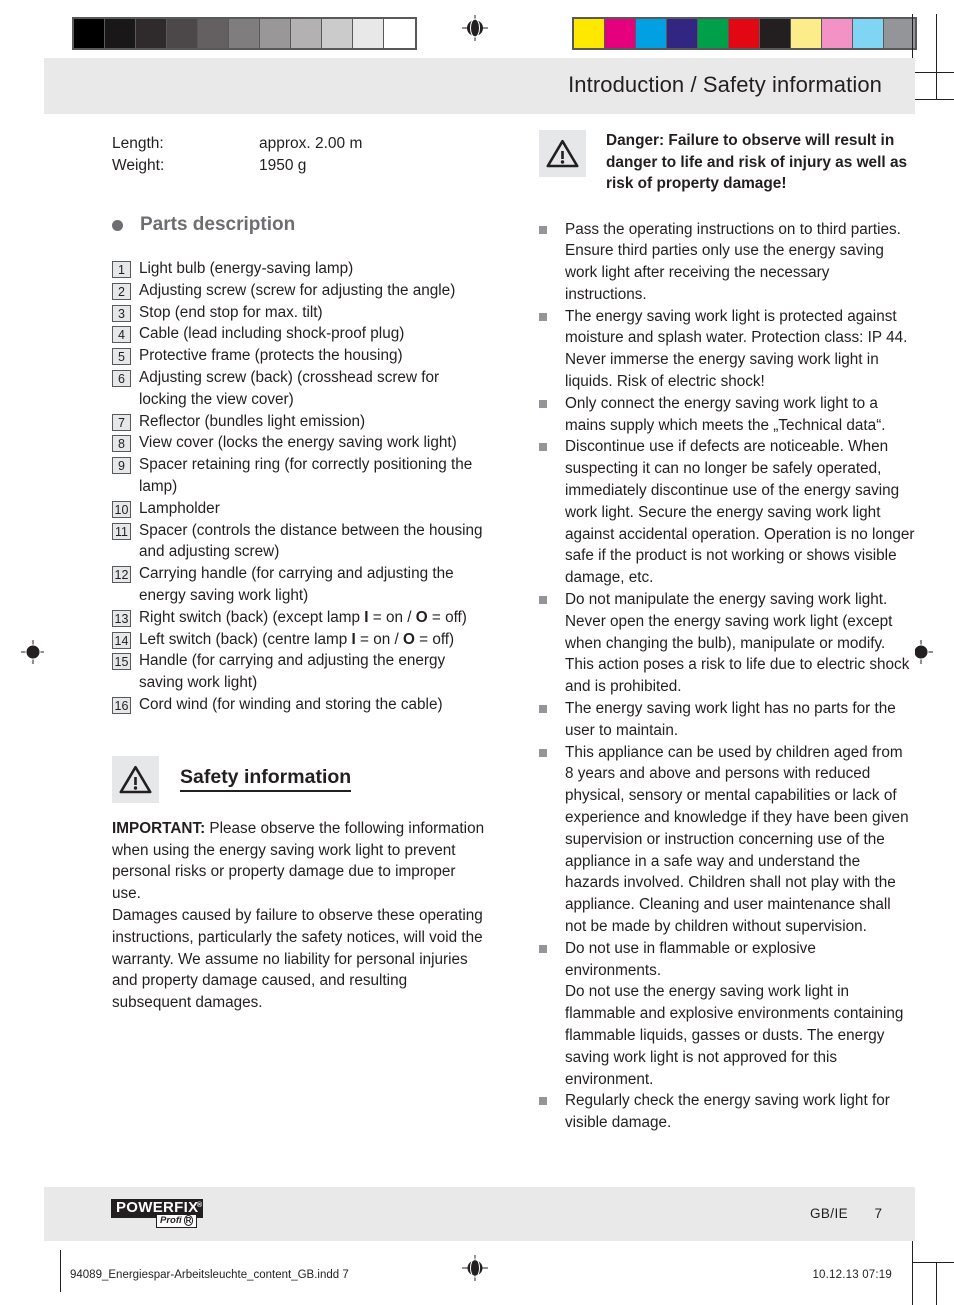  I want to click on part-number-badge: 13, so click(121, 618).